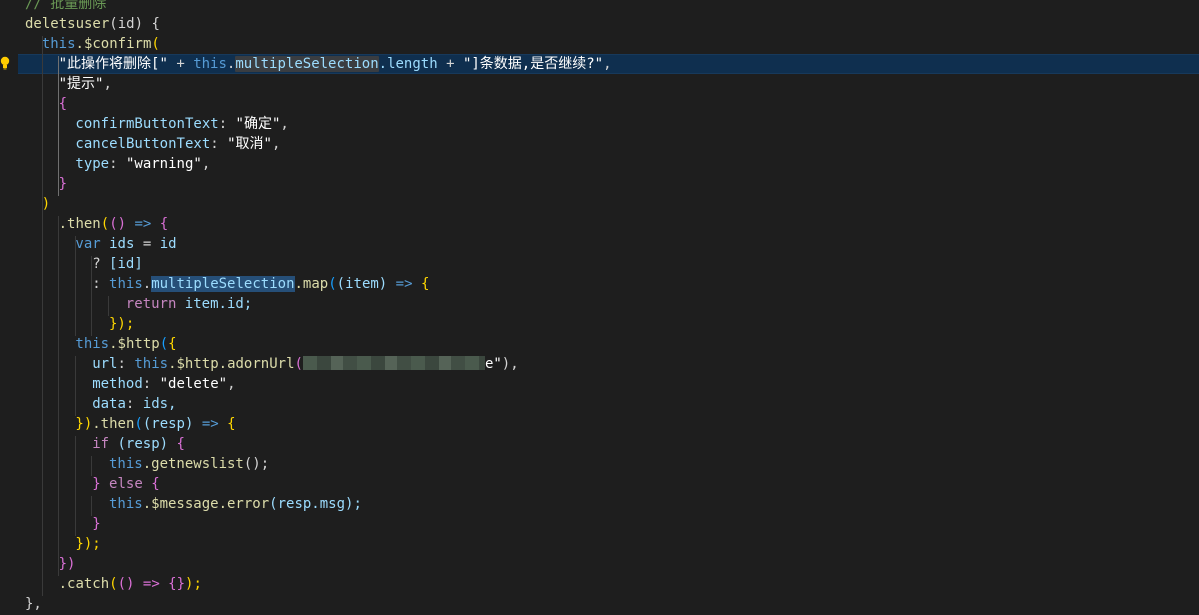 The height and width of the screenshot is (615, 1199). I want to click on code-line-2: deletsuser(id) {, so click(599, 24).